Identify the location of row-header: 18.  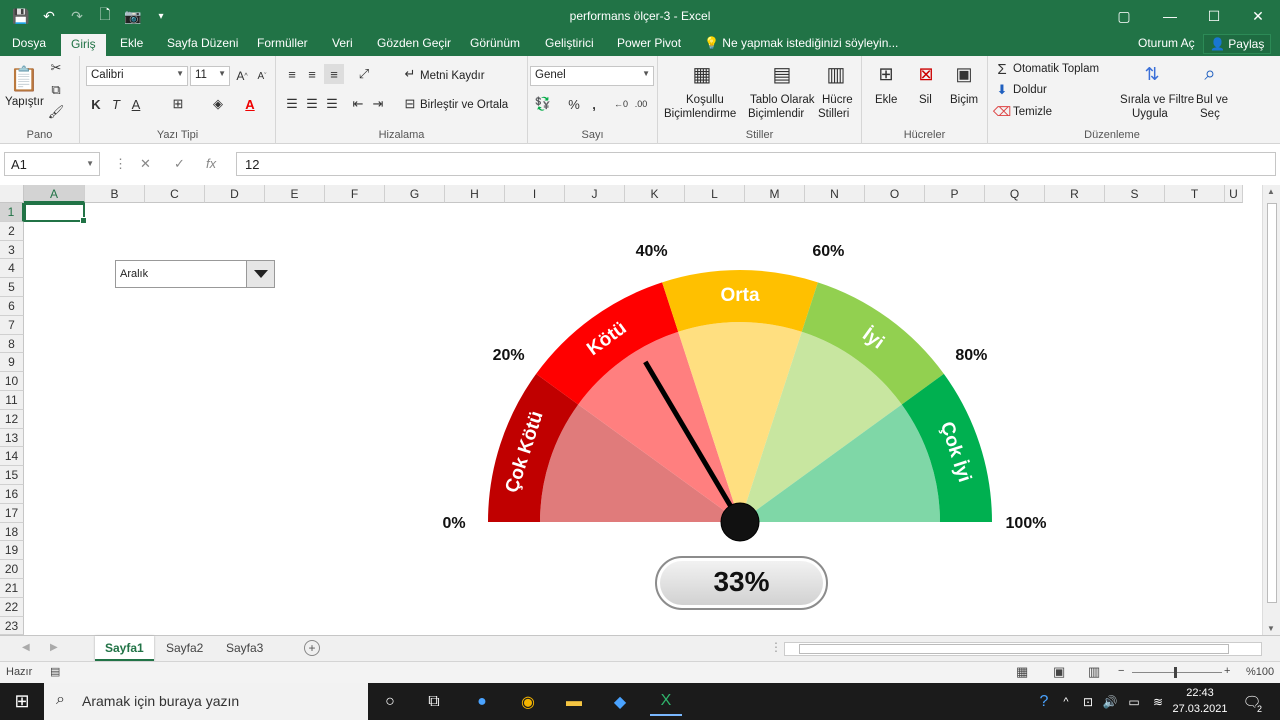
(12, 532).